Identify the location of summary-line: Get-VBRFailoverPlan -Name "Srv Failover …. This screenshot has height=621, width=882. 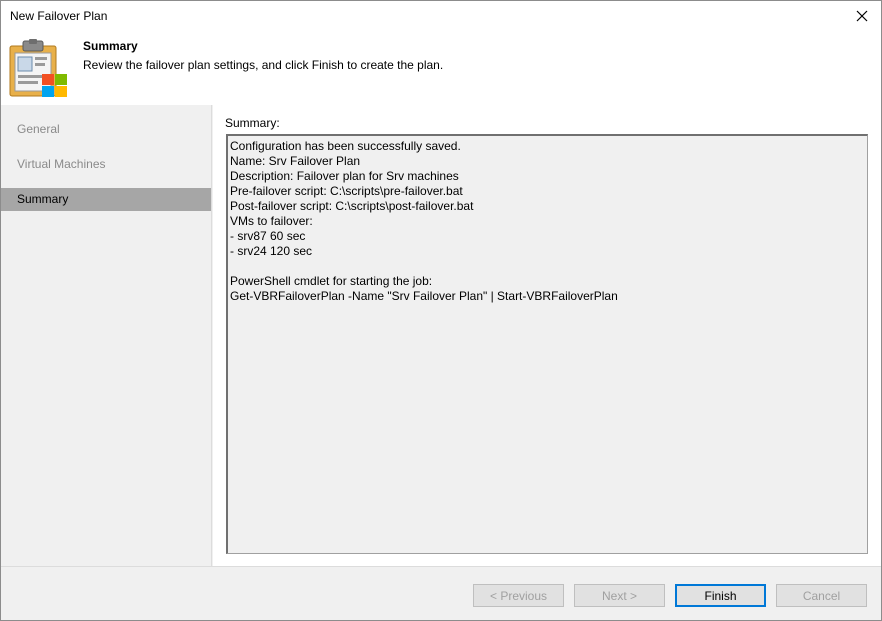
(424, 296).